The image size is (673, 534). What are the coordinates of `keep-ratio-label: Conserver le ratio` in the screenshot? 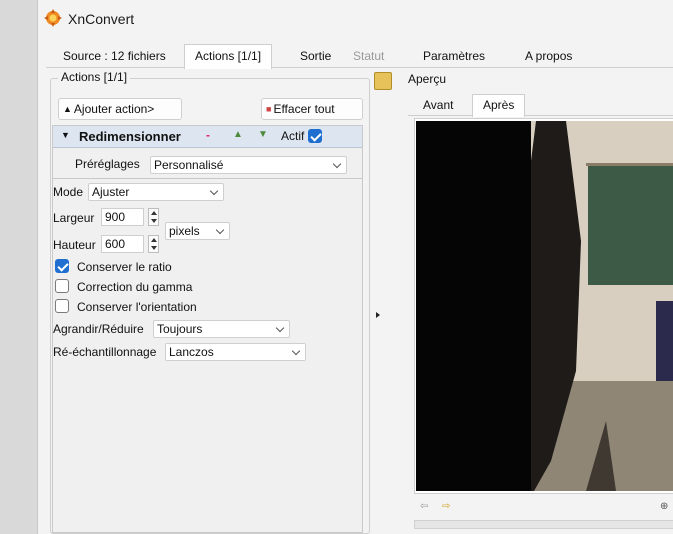 It's located at (124, 267).